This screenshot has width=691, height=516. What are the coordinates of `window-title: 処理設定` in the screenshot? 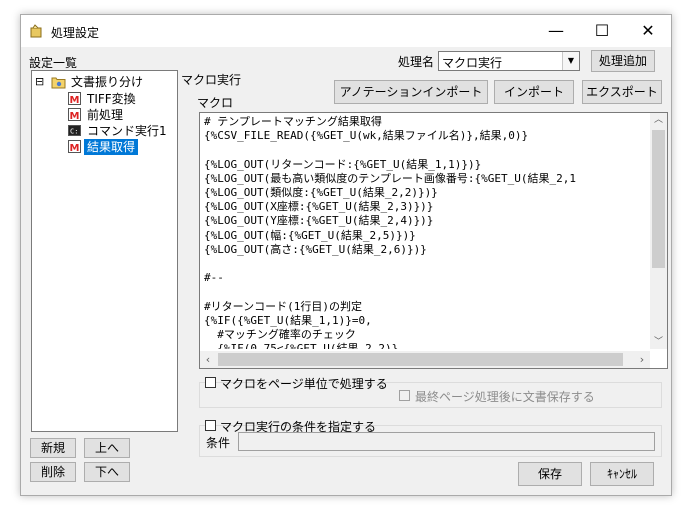 It's located at (75, 33).